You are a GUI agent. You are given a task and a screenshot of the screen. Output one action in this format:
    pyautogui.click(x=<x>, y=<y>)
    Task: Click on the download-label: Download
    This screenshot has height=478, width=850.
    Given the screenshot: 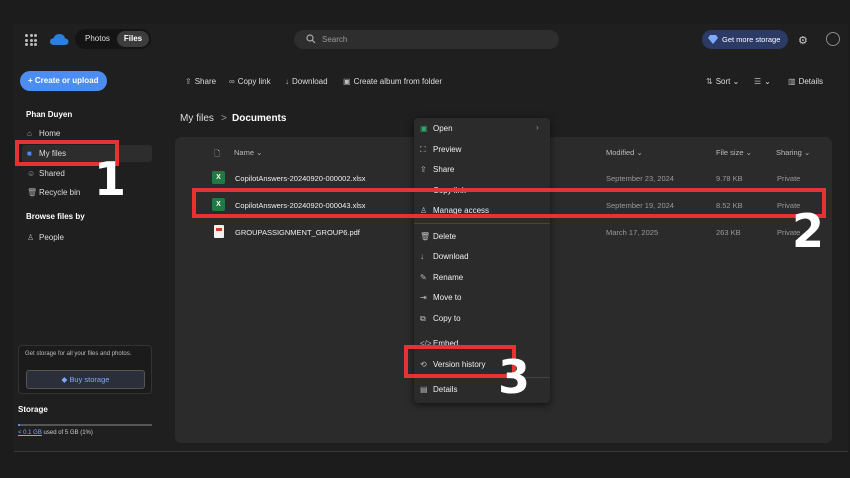 What is the action you would take?
    pyautogui.click(x=310, y=81)
    